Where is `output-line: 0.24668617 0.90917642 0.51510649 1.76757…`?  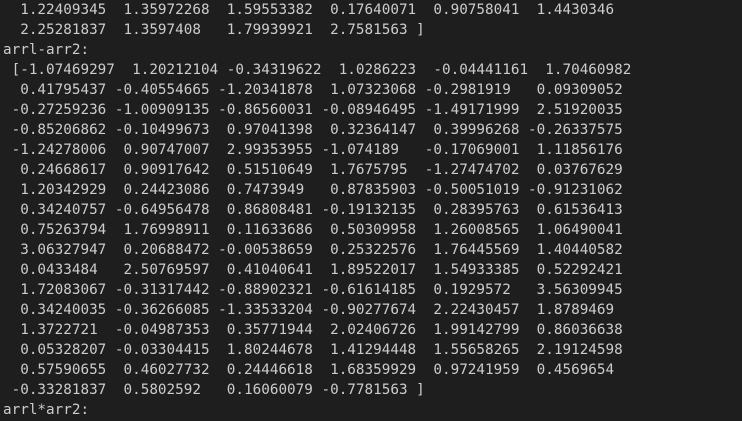
output-line: 0.24668617 0.90917642 0.51510649 1.76757… is located at coordinates (313, 170).